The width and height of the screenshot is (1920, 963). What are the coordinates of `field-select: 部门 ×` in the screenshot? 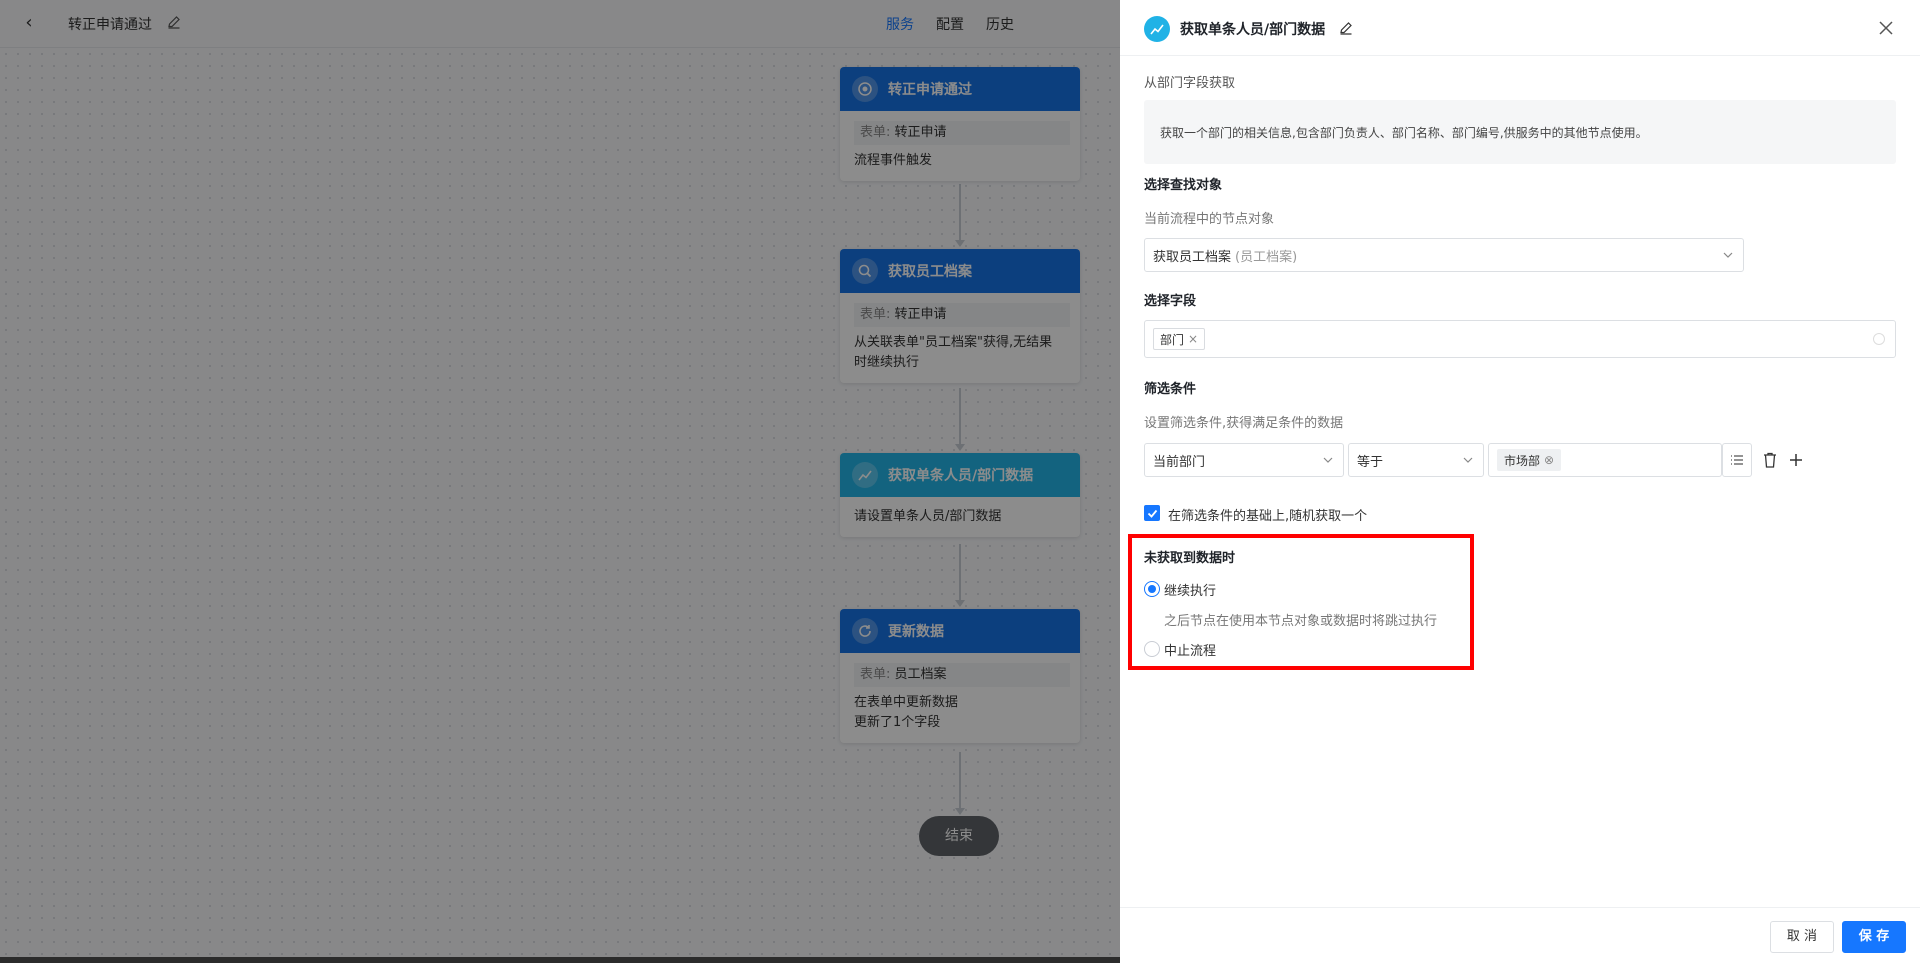 It's located at (1520, 339).